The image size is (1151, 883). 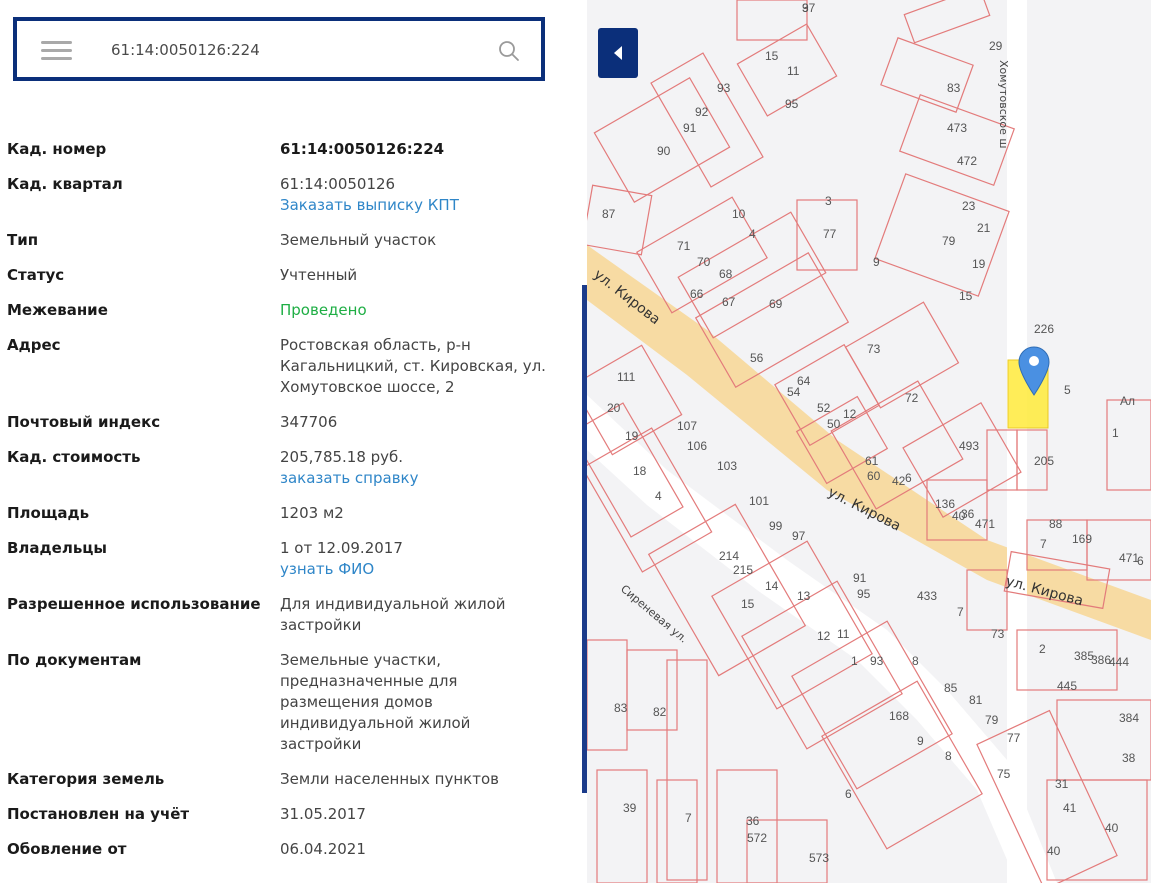 What do you see at coordinates (415, 569) in the screenshot?
I see `owner-name-link: узнать ФИО` at bounding box center [415, 569].